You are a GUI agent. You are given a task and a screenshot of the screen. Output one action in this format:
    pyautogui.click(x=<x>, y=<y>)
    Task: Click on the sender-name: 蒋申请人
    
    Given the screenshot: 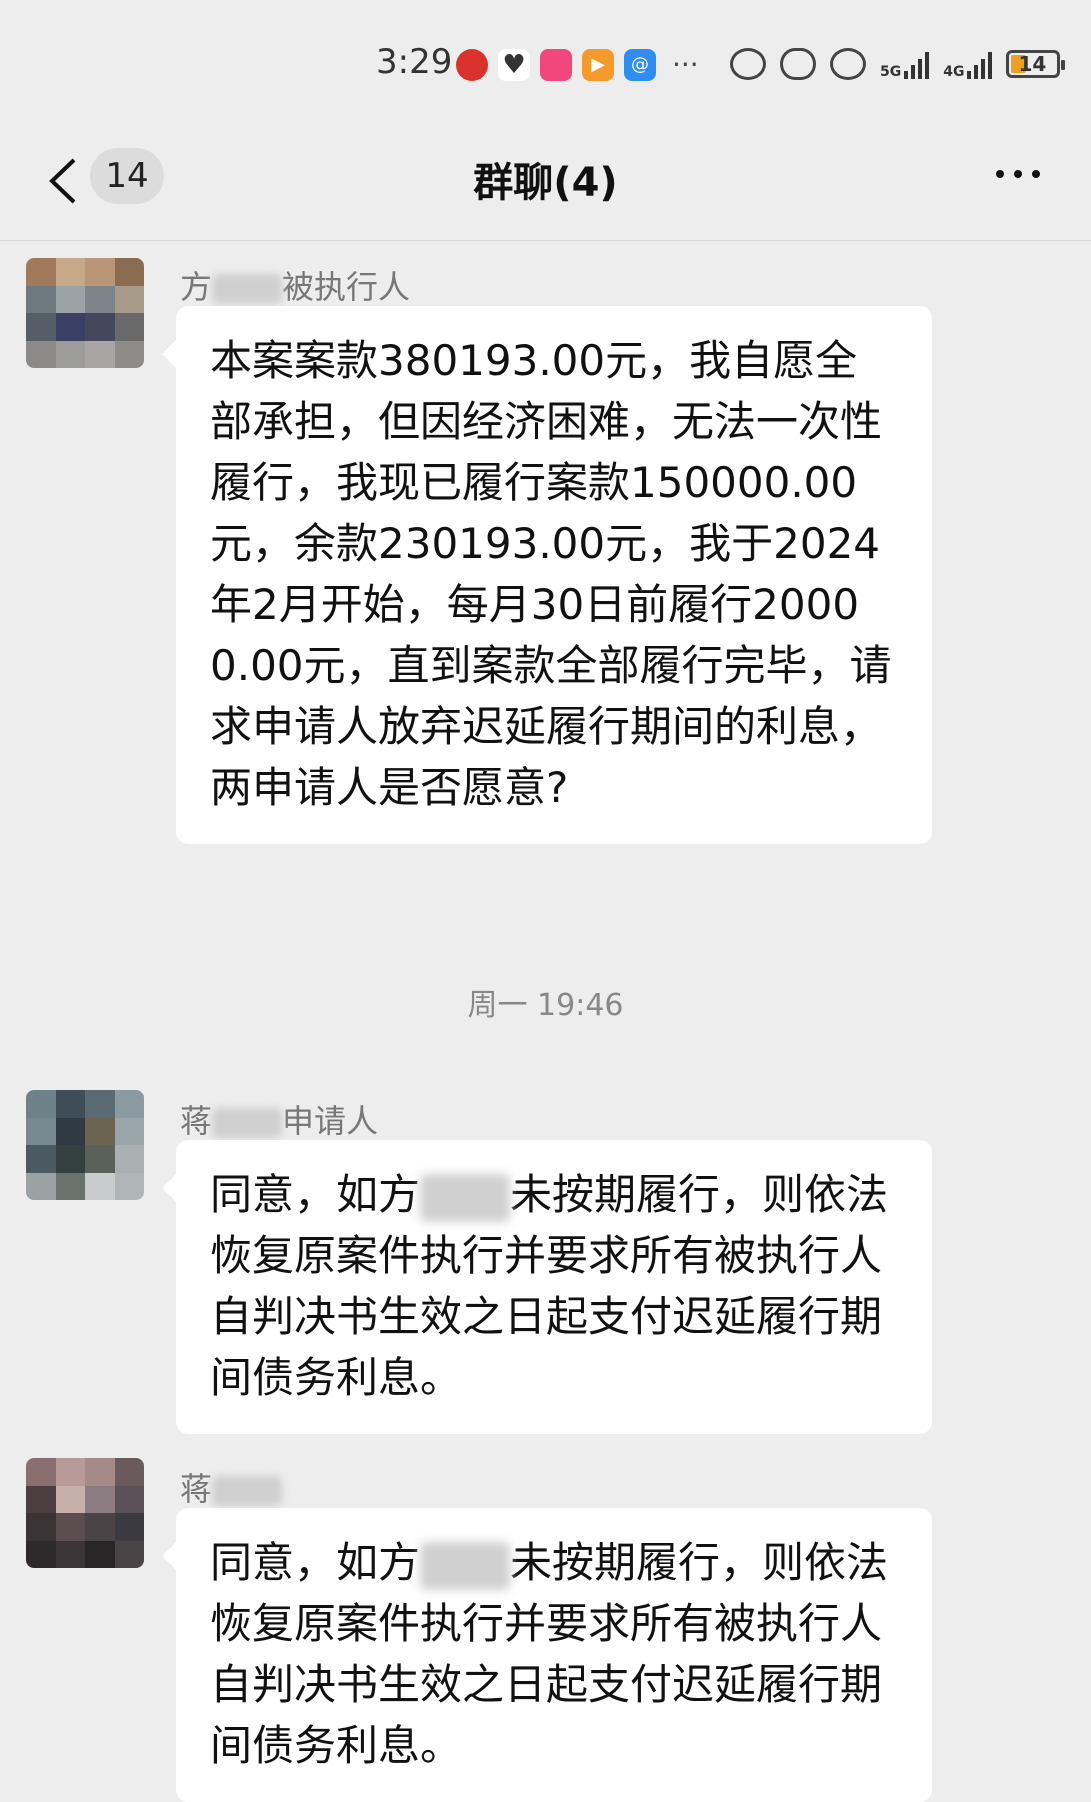 What is the action you would take?
    pyautogui.click(x=279, y=1121)
    